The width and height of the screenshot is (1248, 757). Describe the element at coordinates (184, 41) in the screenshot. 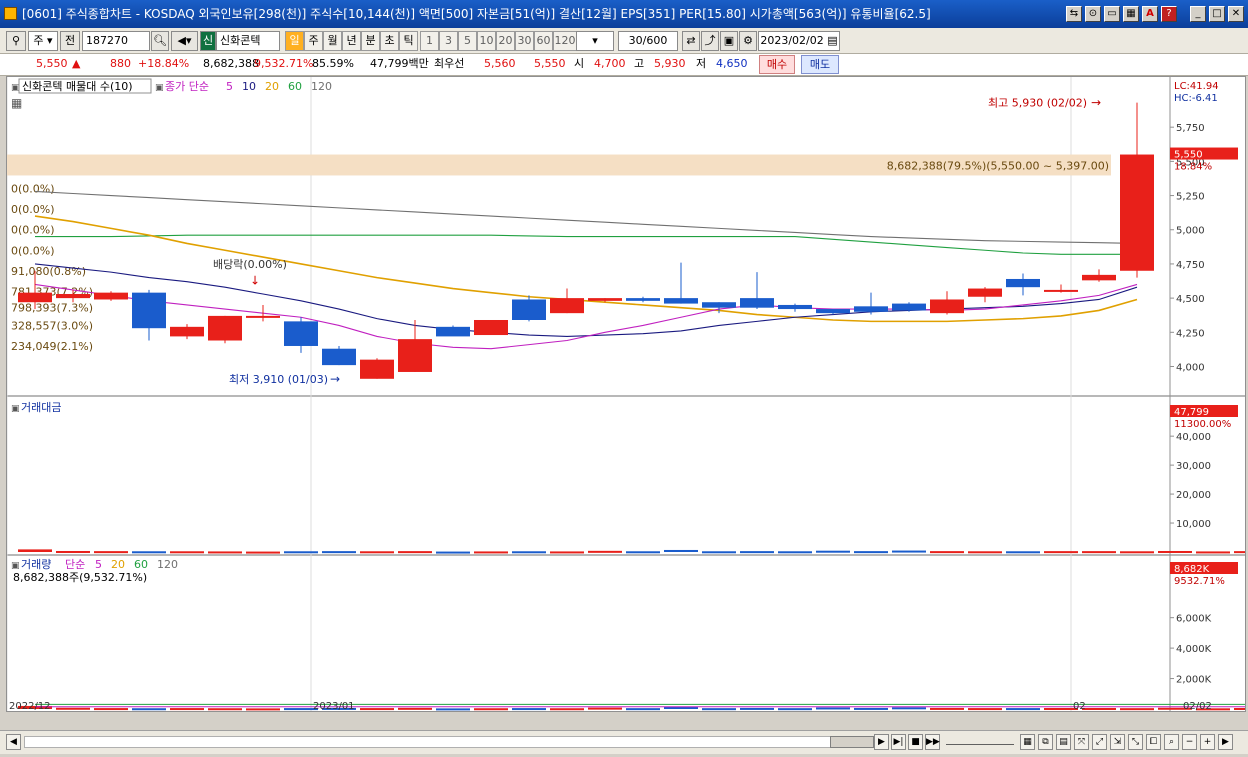

I see `speaker-icon: ◀▾` at that location.